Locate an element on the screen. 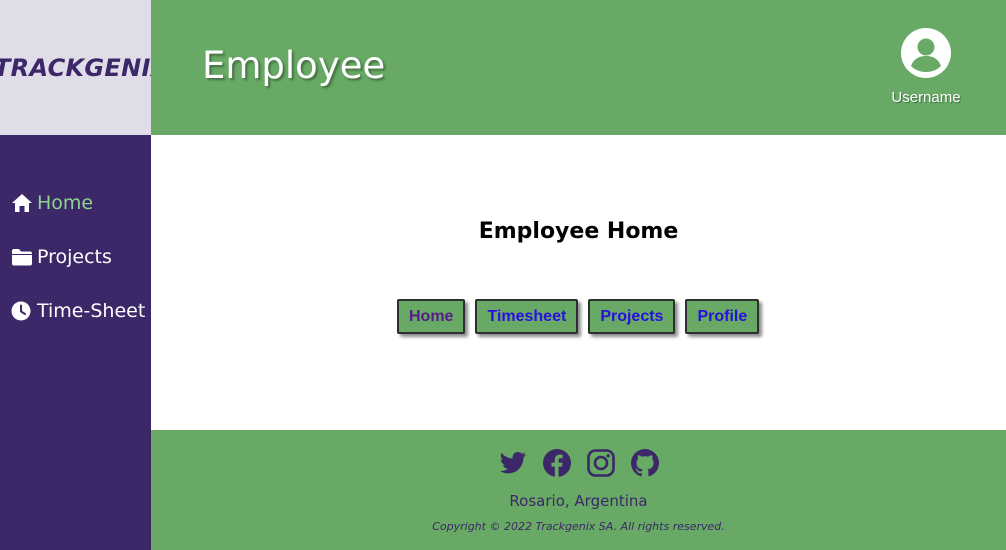 Image resolution: width=1006 pixels, height=550 pixels. projects-button: Projects is located at coordinates (632, 316).